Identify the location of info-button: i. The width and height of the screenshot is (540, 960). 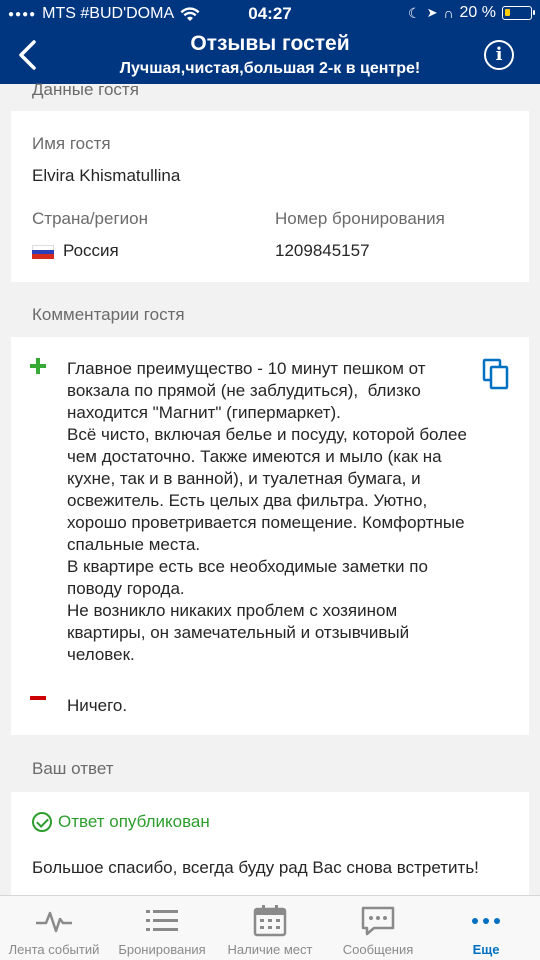
(499, 55).